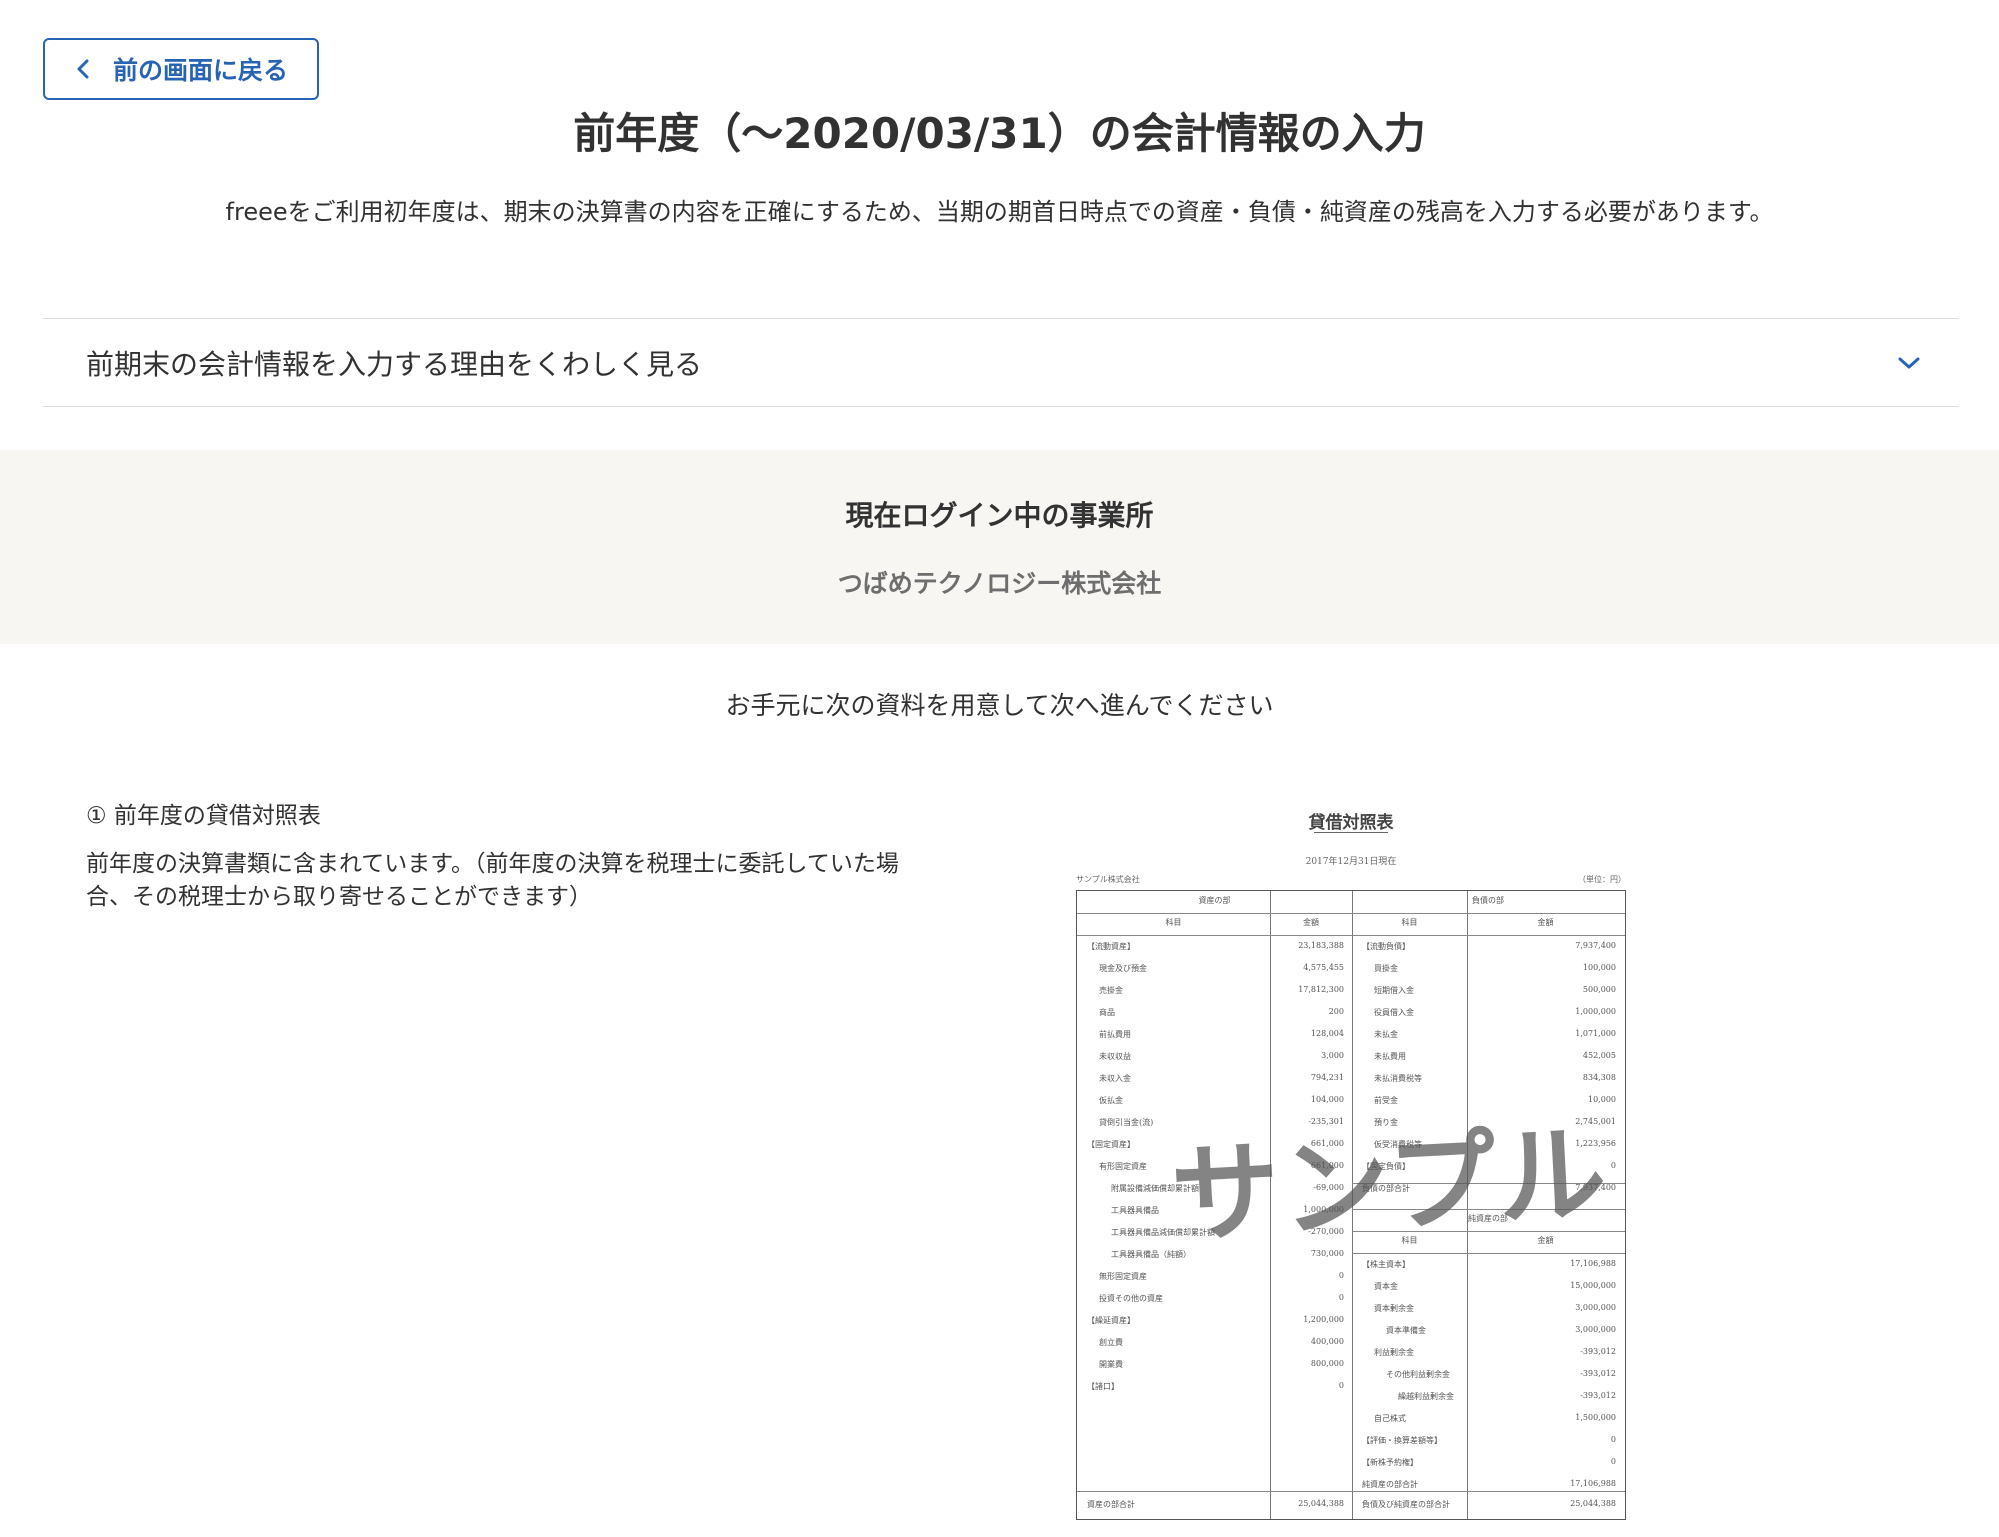 The height and width of the screenshot is (1537, 1999). I want to click on liability-row-value: 834,308, so click(1599, 1077).